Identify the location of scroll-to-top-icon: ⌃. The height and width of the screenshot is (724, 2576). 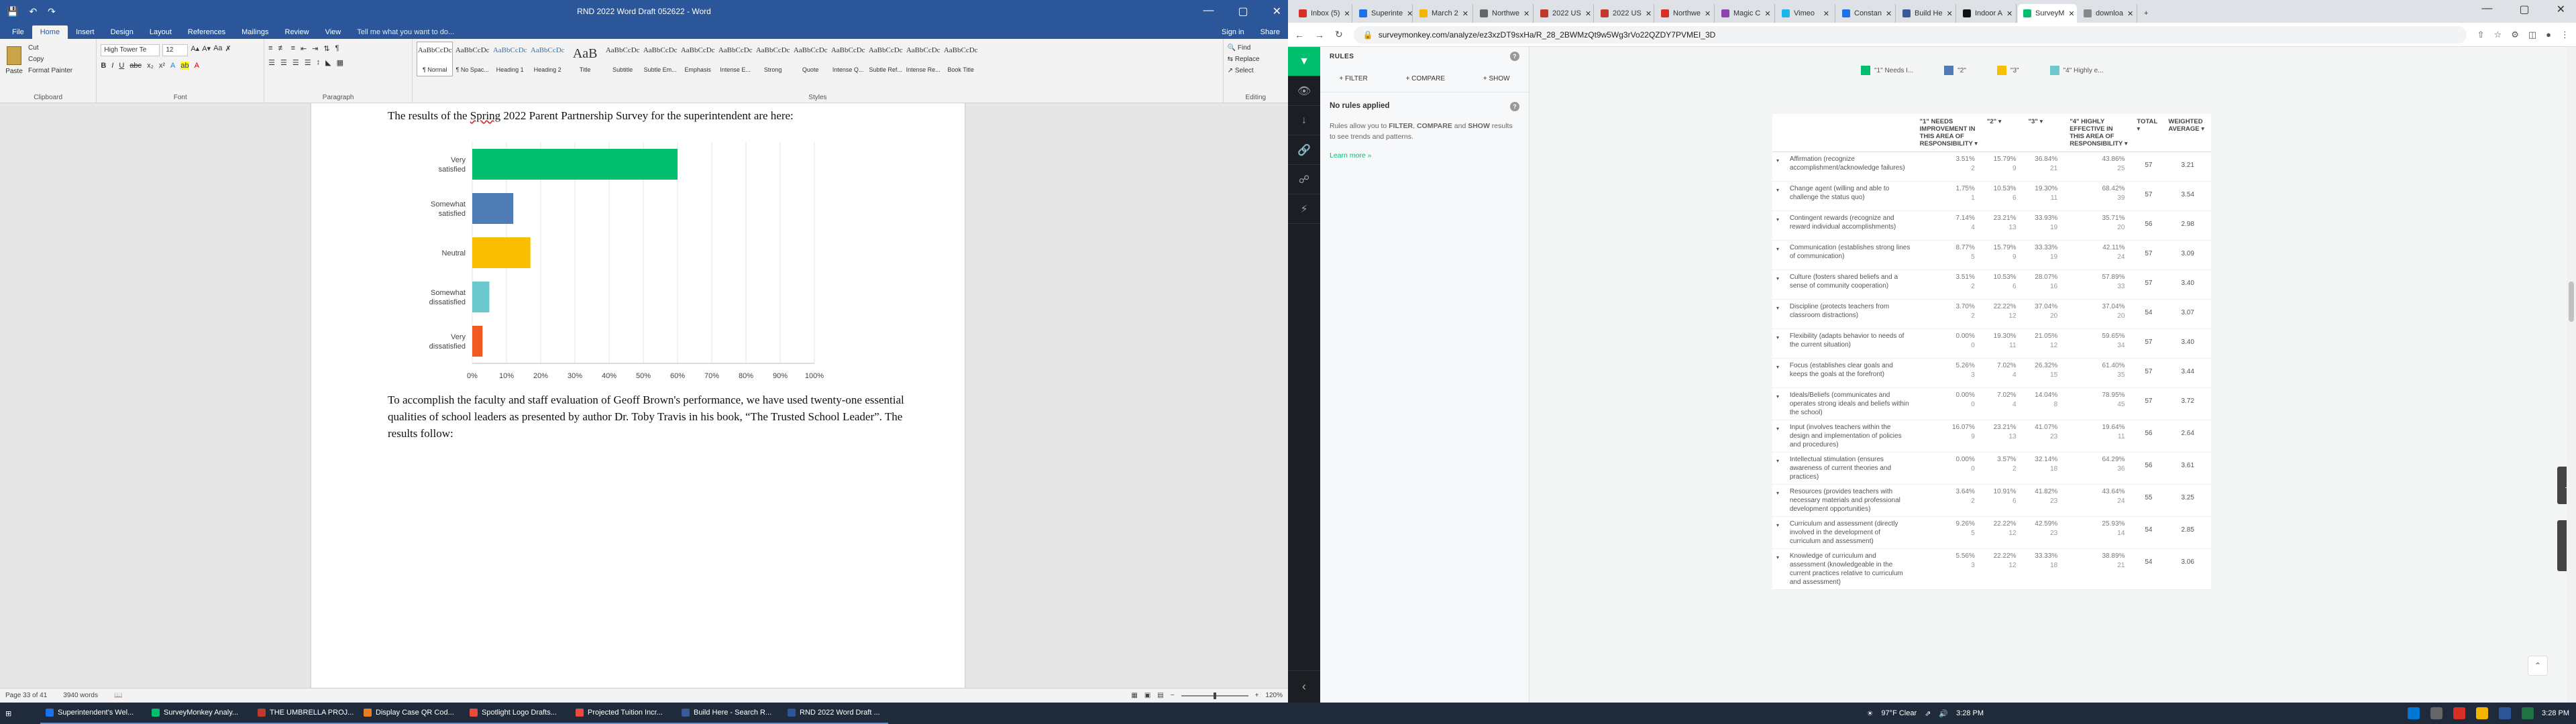
(2538, 666).